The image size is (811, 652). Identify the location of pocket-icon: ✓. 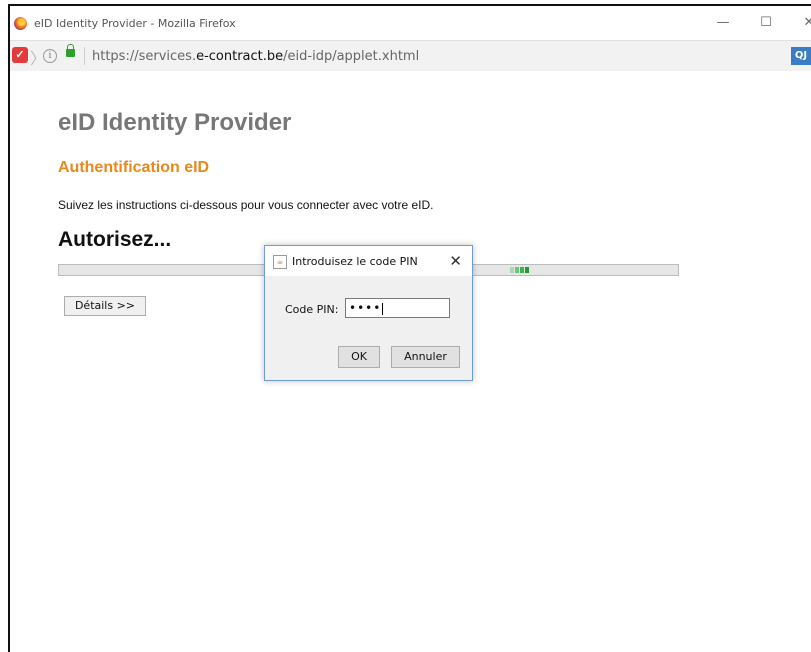
(20, 55).